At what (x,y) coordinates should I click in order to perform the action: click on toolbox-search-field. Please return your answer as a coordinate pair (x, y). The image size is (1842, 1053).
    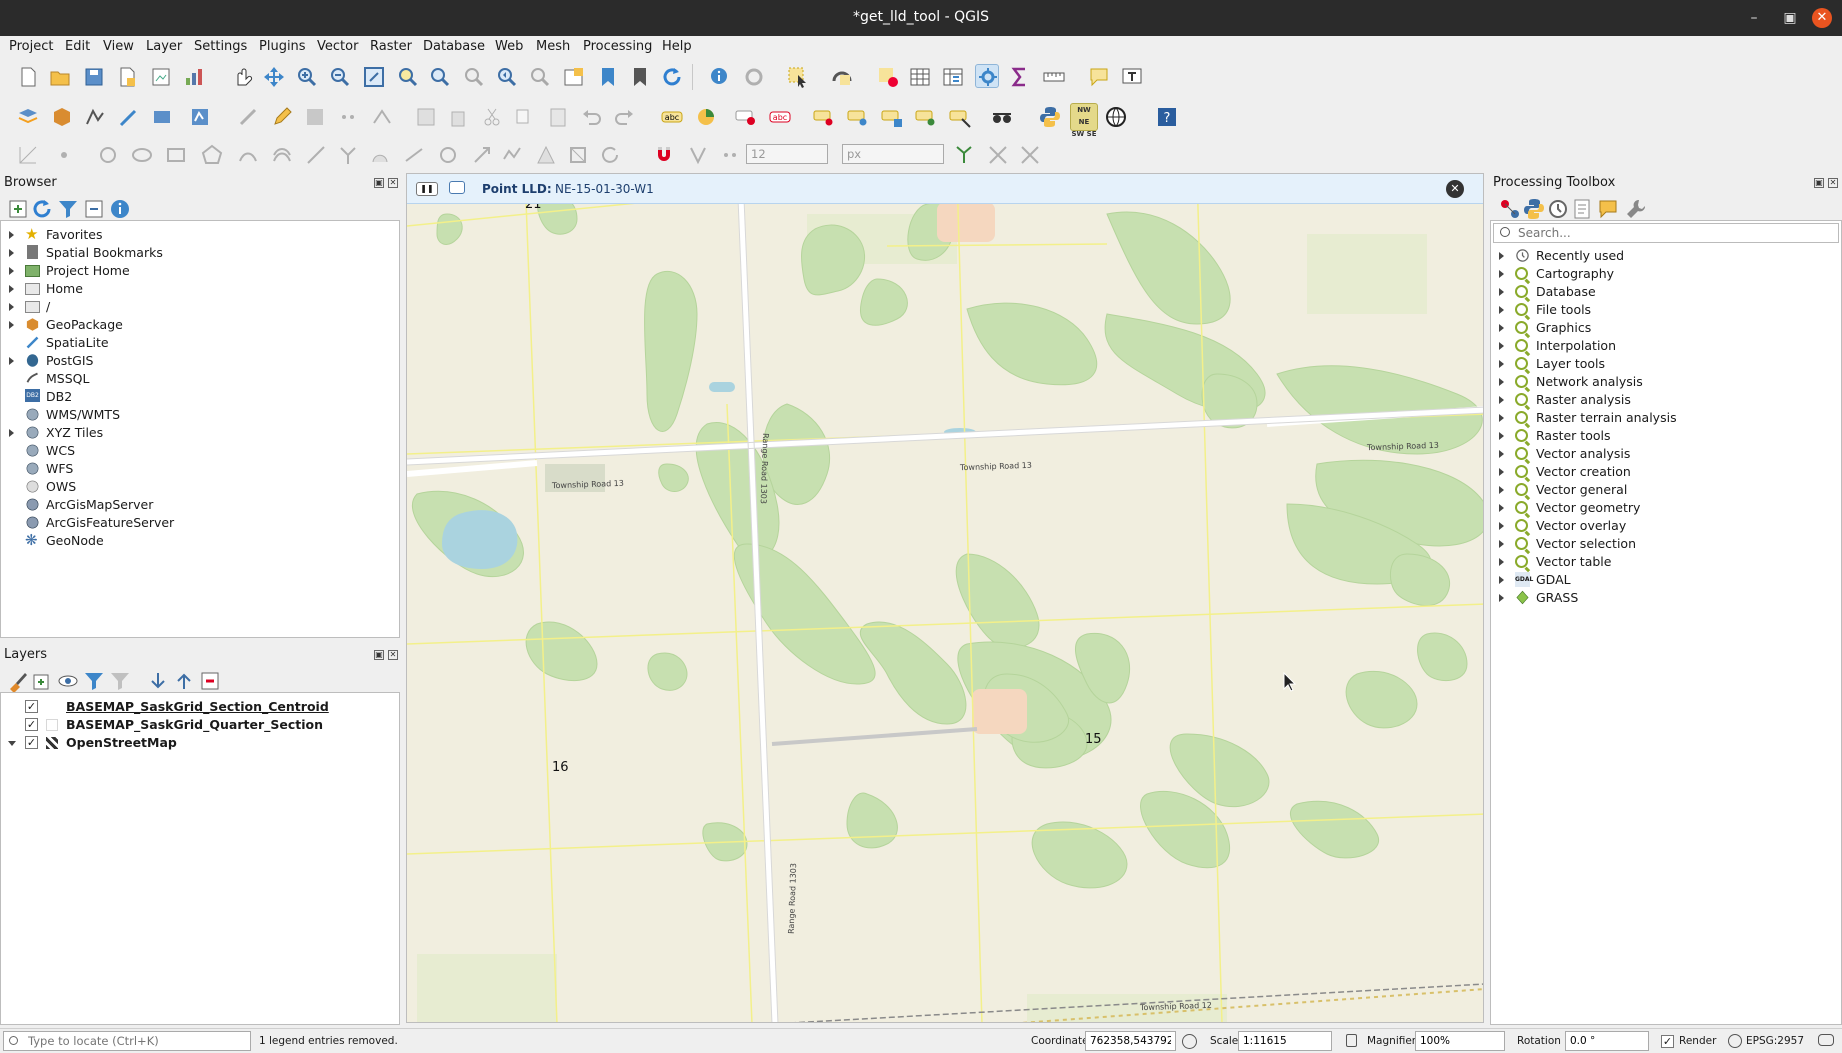
    Looking at the image, I should click on (1666, 233).